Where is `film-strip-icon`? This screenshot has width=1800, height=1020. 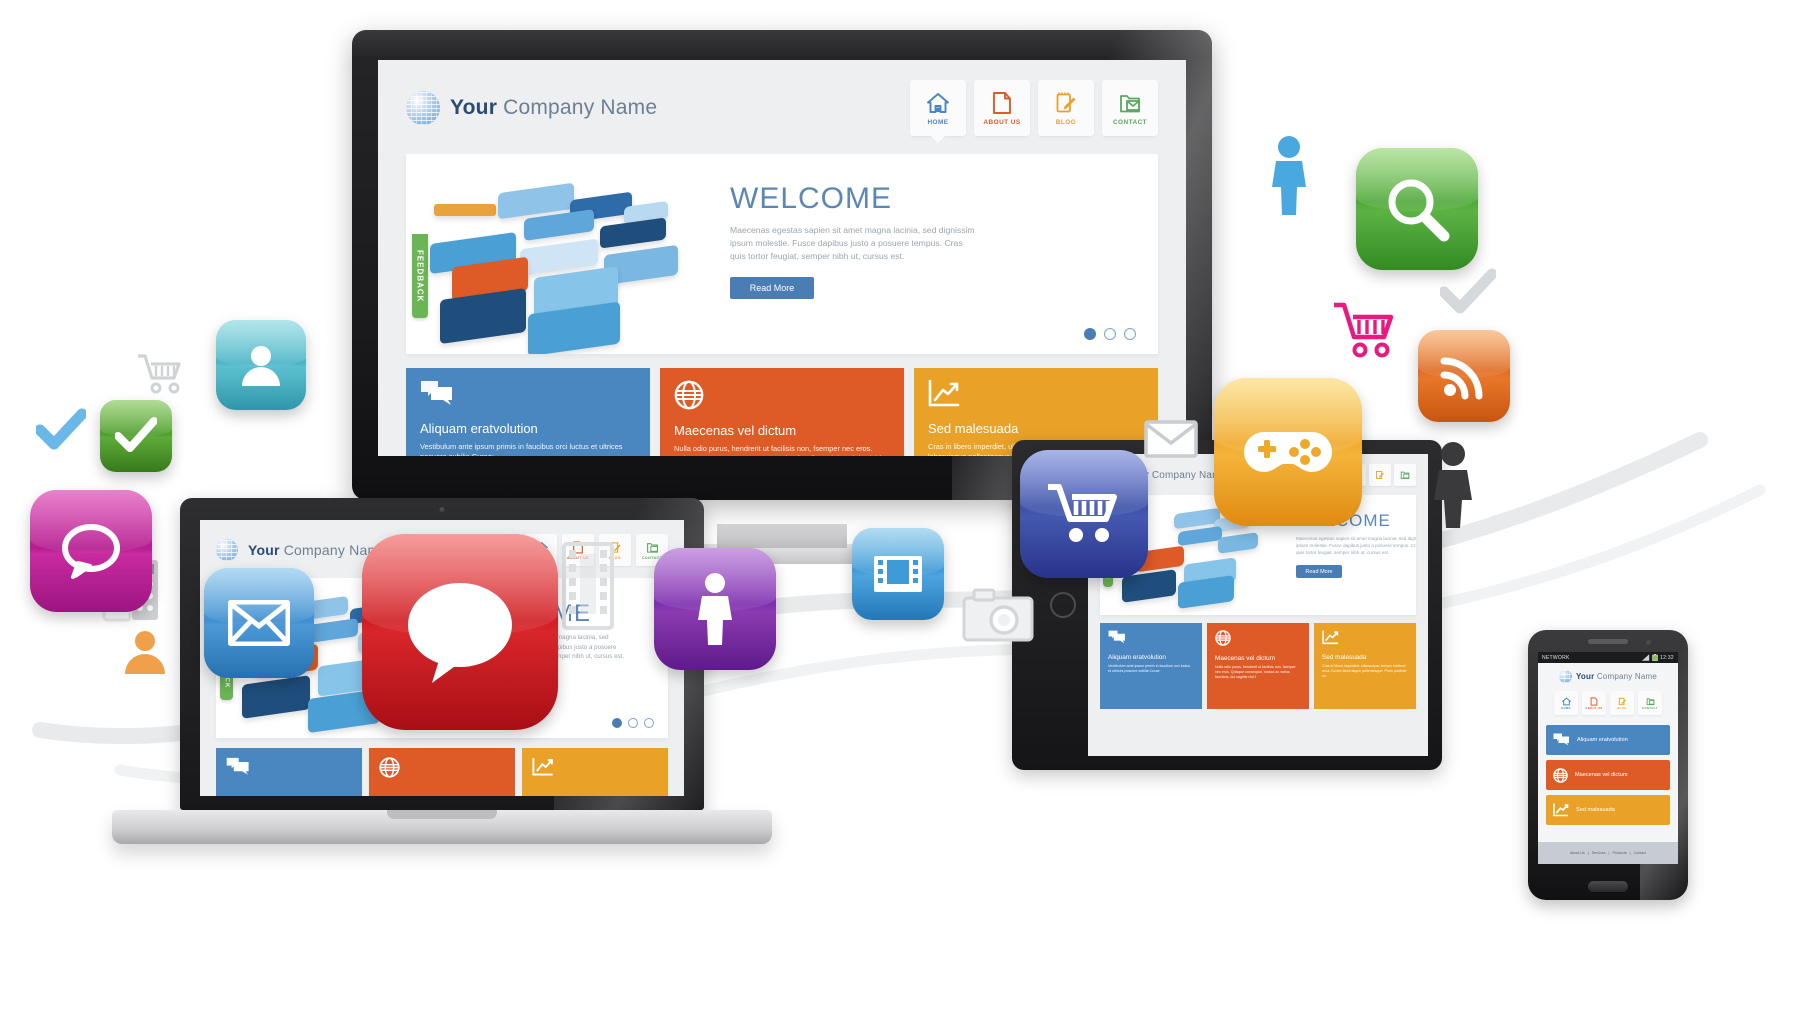
film-strip-icon is located at coordinates (898, 574).